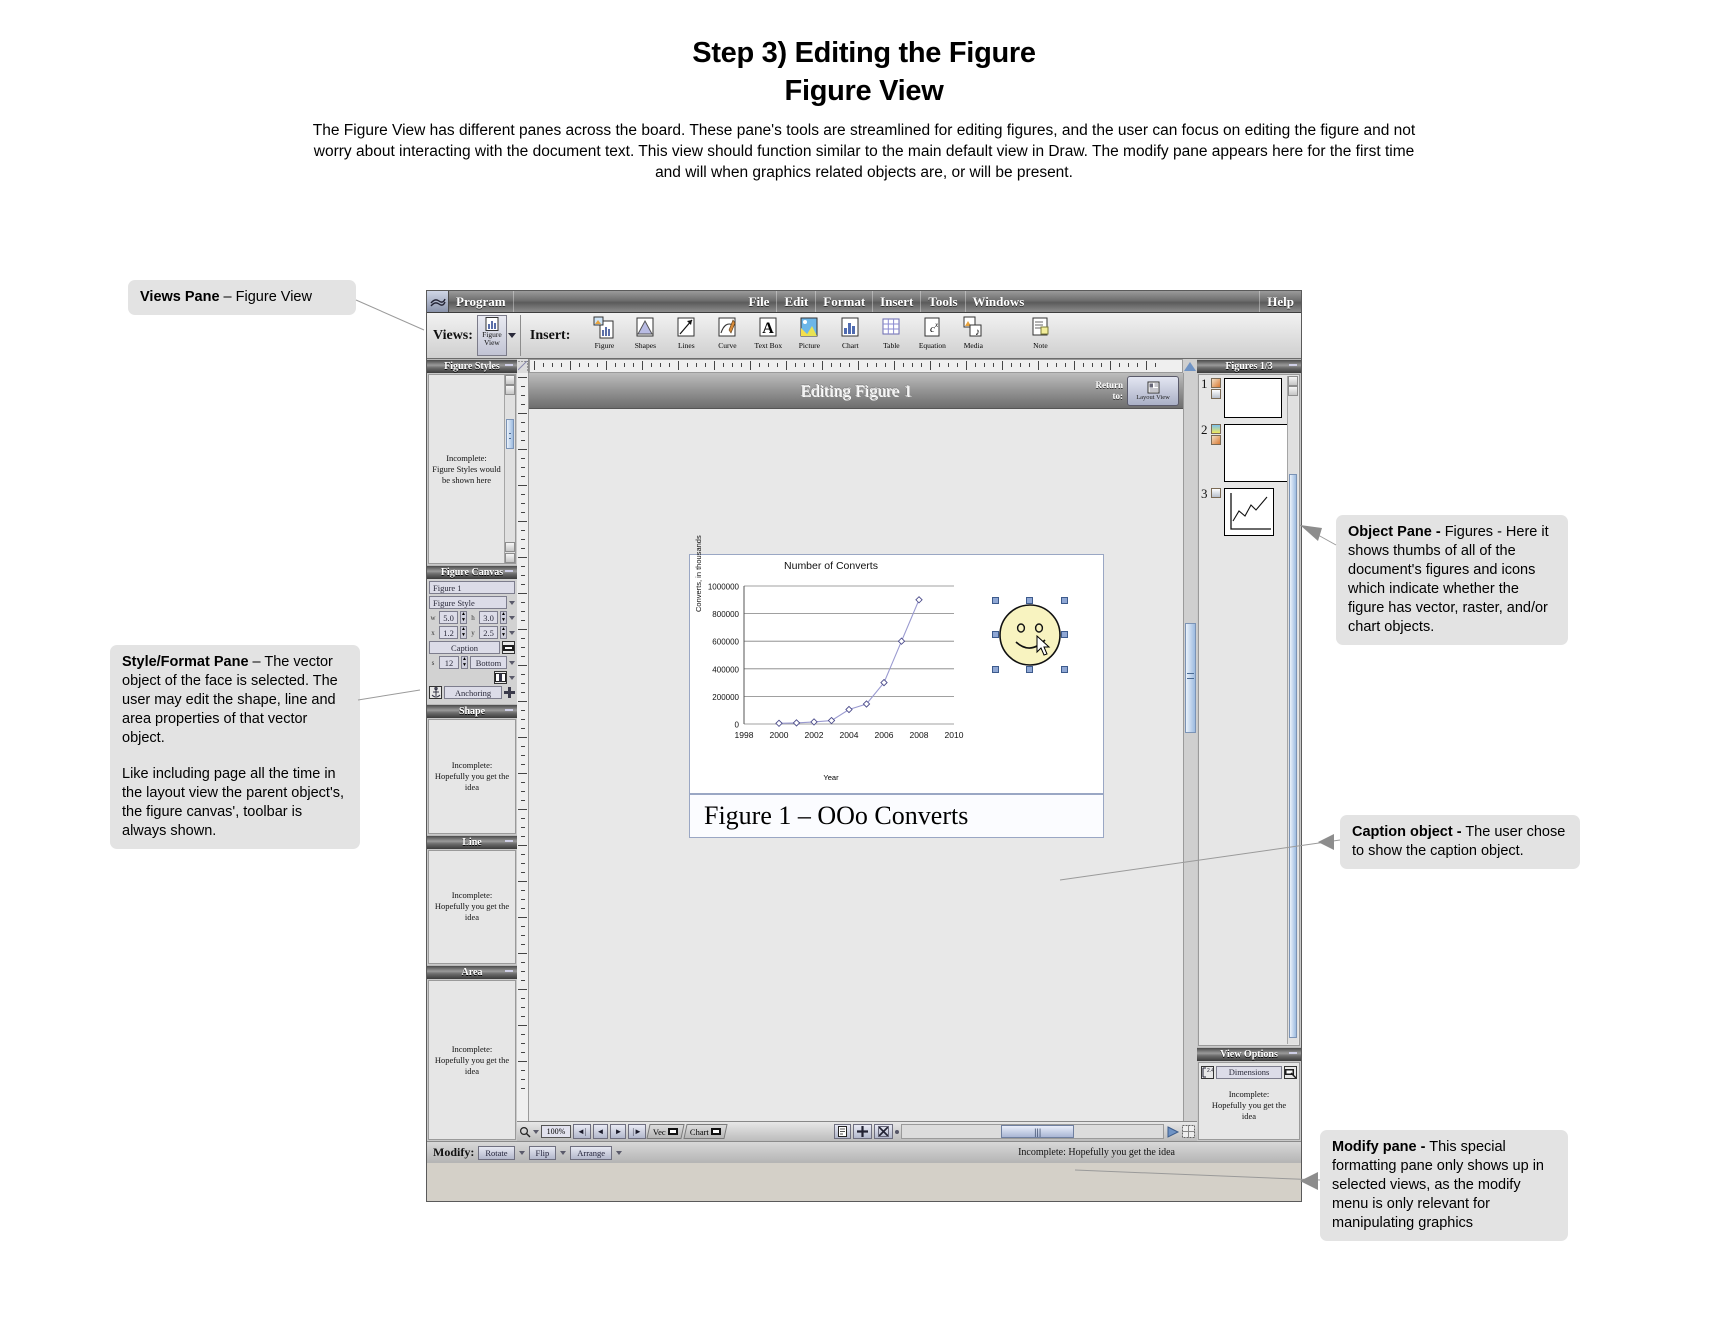  What do you see at coordinates (448, 617) in the screenshot?
I see `width-input: 5.0` at bounding box center [448, 617].